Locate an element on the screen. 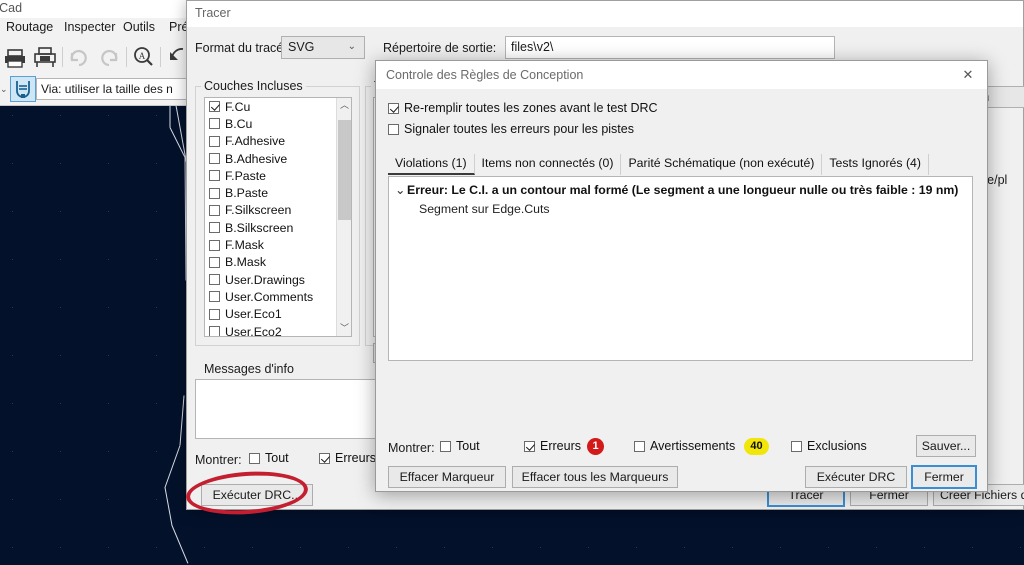 This screenshot has width=1024, height=565. layer-list-item: F.Paste is located at coordinates (278, 175).